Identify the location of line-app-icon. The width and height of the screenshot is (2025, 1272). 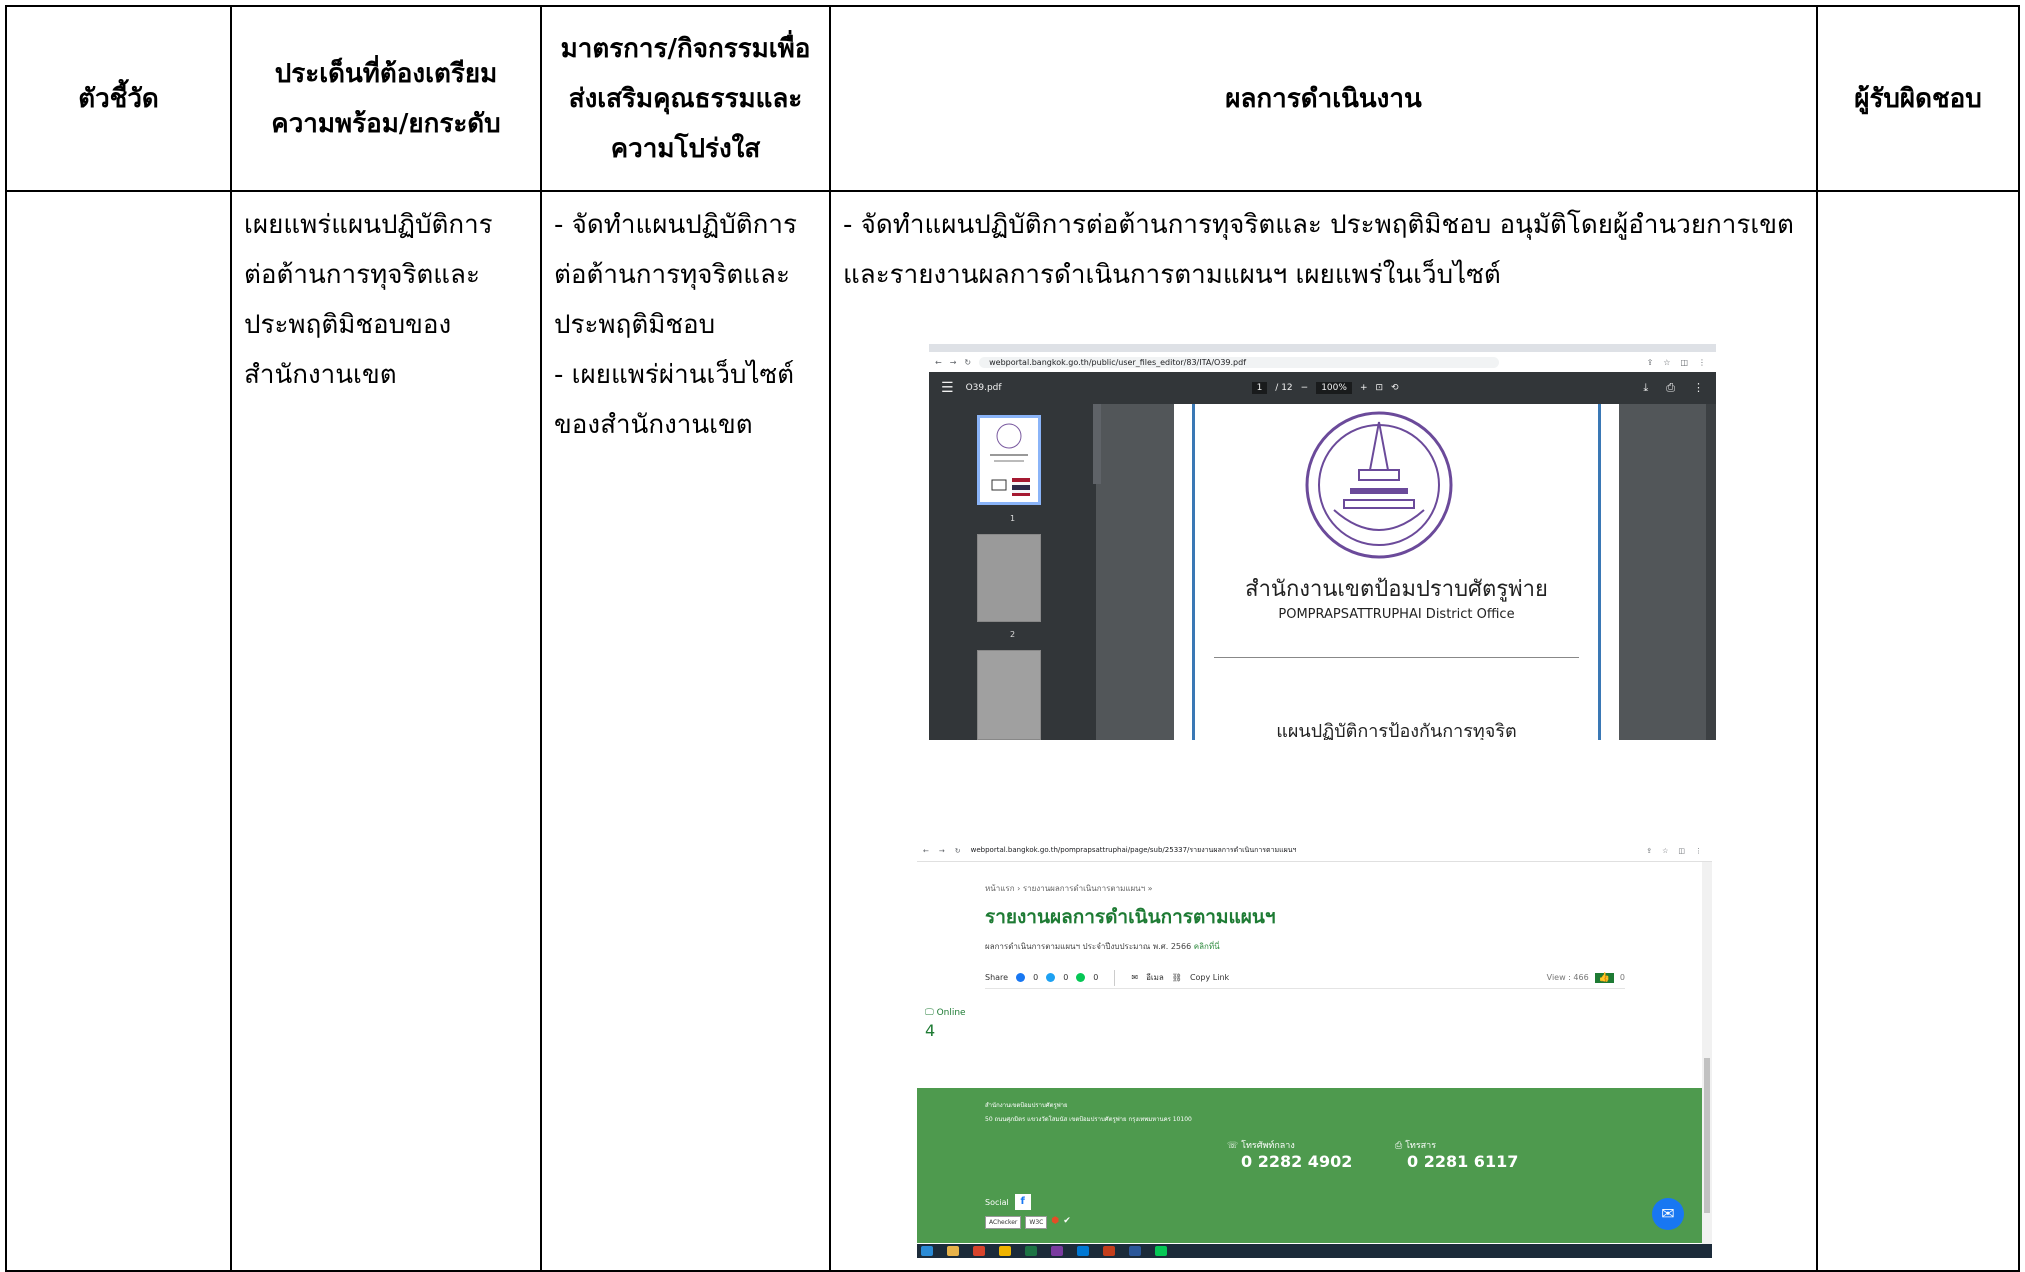
(1161, 1251).